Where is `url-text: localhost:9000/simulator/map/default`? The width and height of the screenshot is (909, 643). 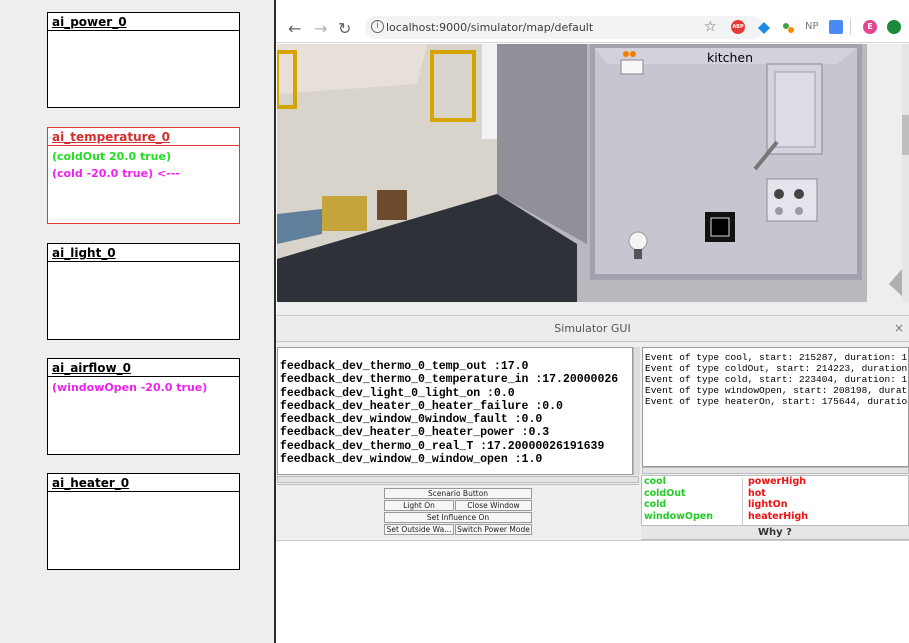 url-text: localhost:9000/simulator/map/default is located at coordinates (489, 27).